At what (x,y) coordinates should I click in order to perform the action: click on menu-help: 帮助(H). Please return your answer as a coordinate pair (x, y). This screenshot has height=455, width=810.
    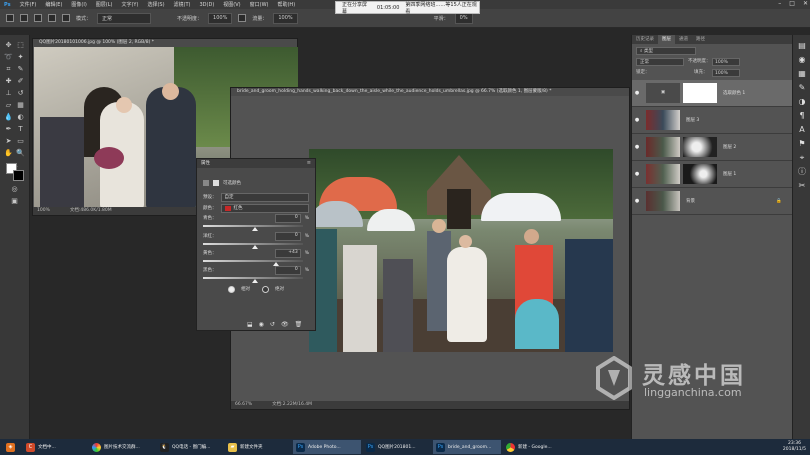
    Looking at the image, I should click on (286, 4).